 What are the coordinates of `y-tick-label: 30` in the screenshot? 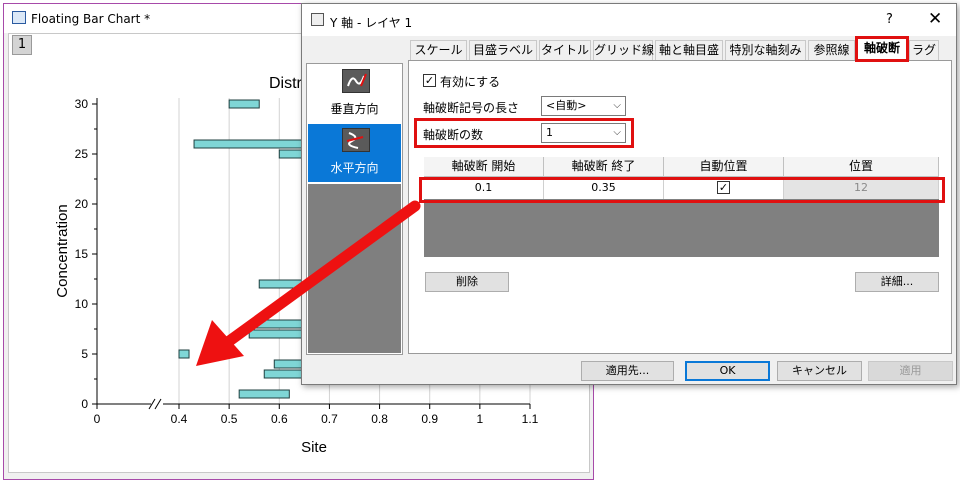 It's located at (82, 104).